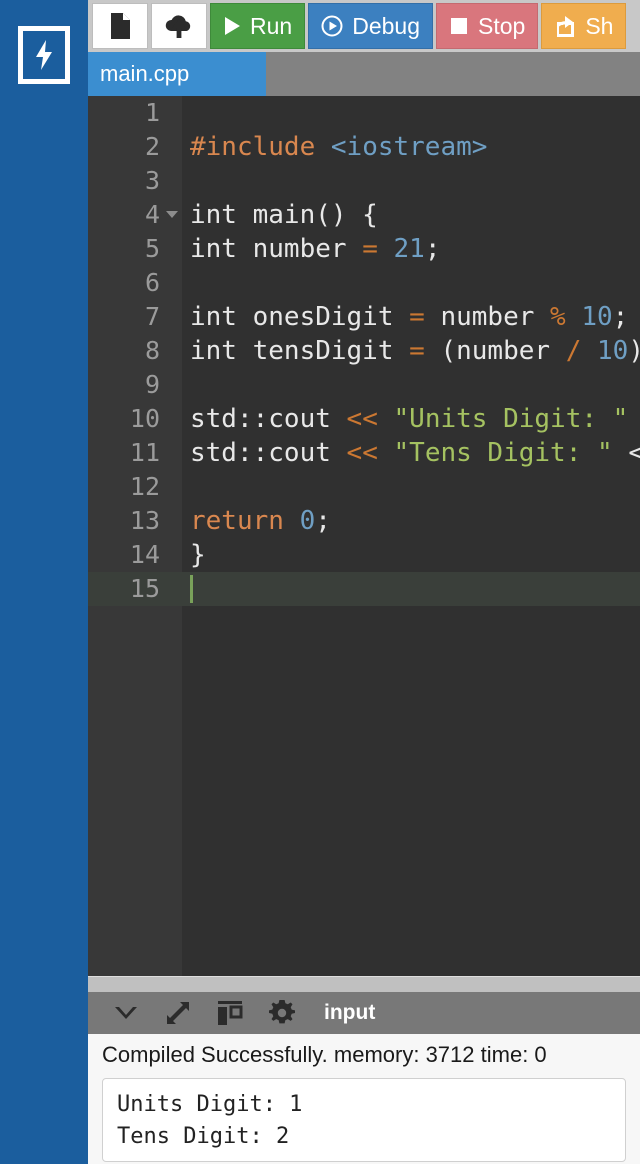 The image size is (640, 1164). I want to click on line-number: 4, so click(135, 215).